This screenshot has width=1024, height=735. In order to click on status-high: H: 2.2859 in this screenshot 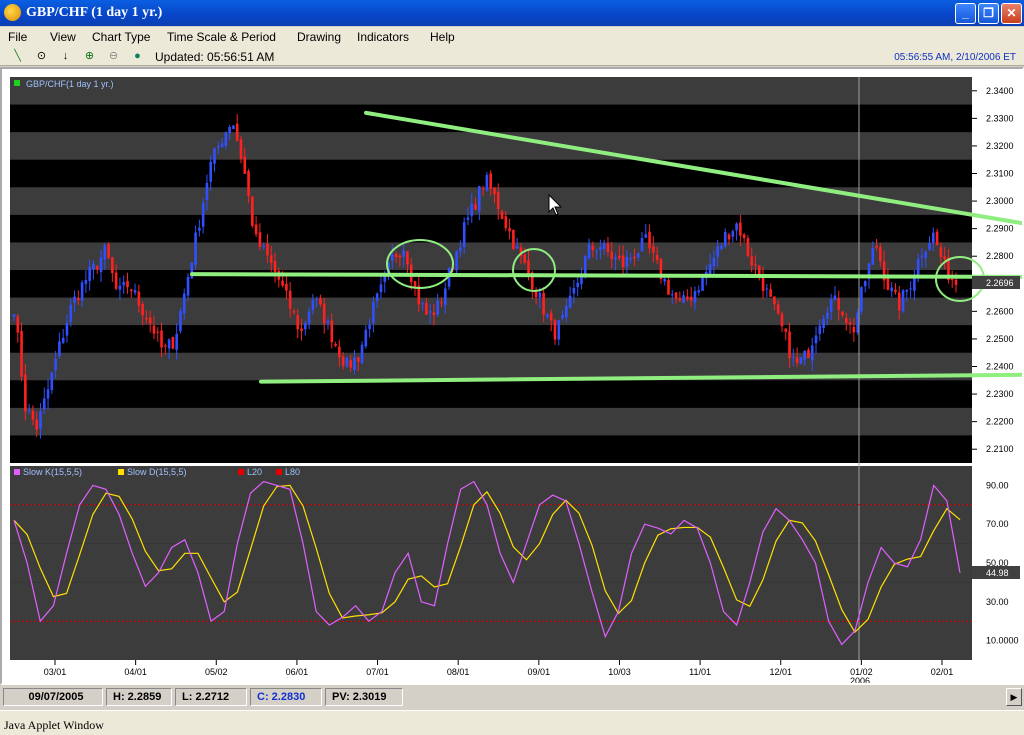, I will do `click(139, 697)`.